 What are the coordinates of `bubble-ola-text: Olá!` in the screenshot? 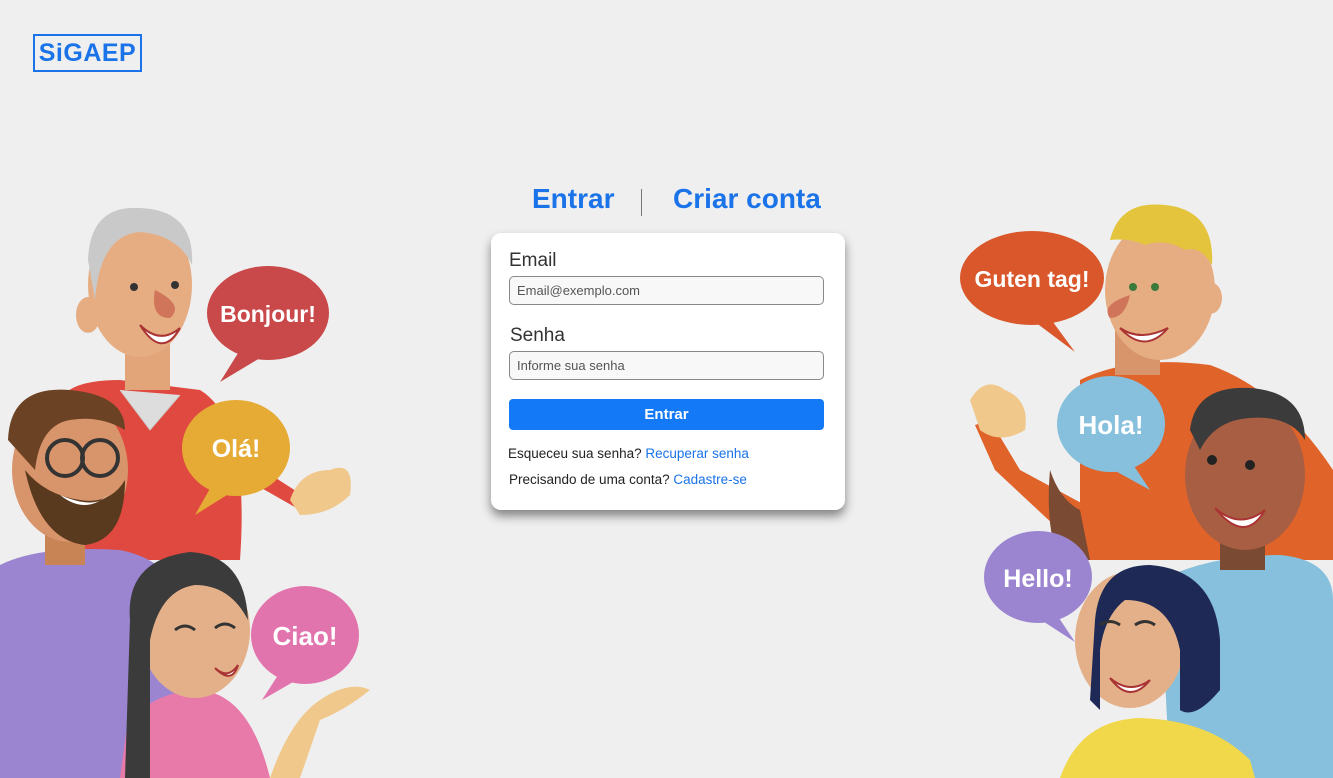 It's located at (236, 449).